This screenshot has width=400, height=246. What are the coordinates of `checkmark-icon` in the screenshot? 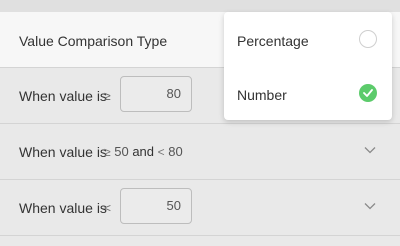 It's located at (368, 93).